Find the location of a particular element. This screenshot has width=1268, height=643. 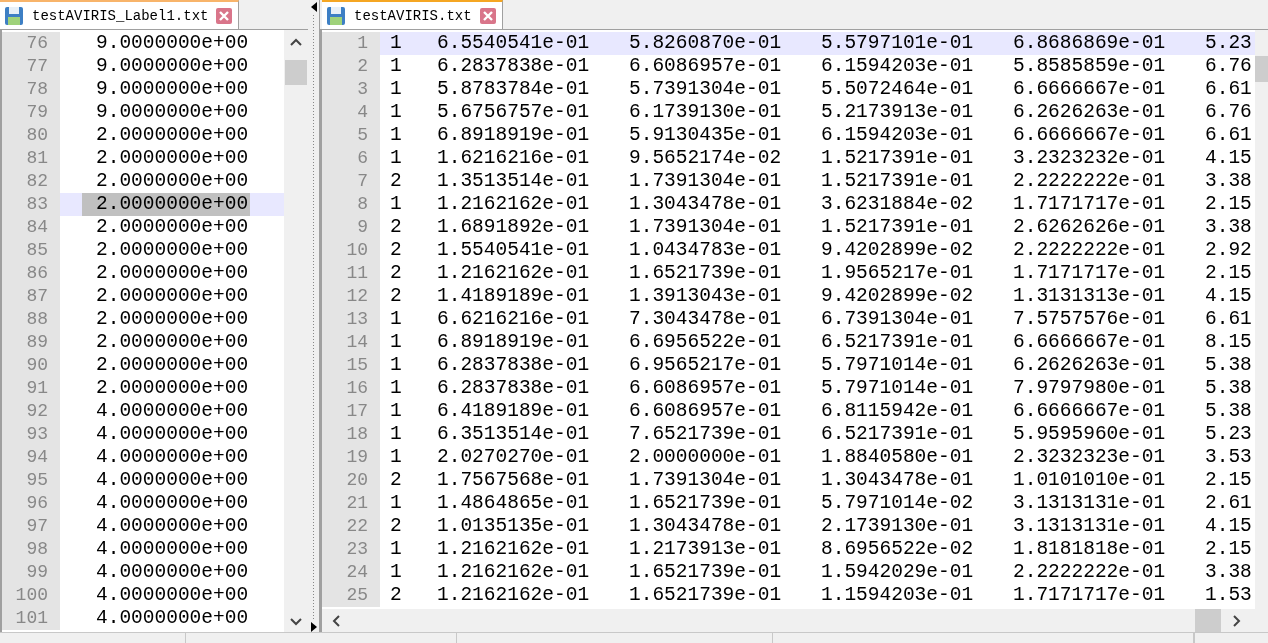

line-number: 2 is located at coordinates (351, 66).